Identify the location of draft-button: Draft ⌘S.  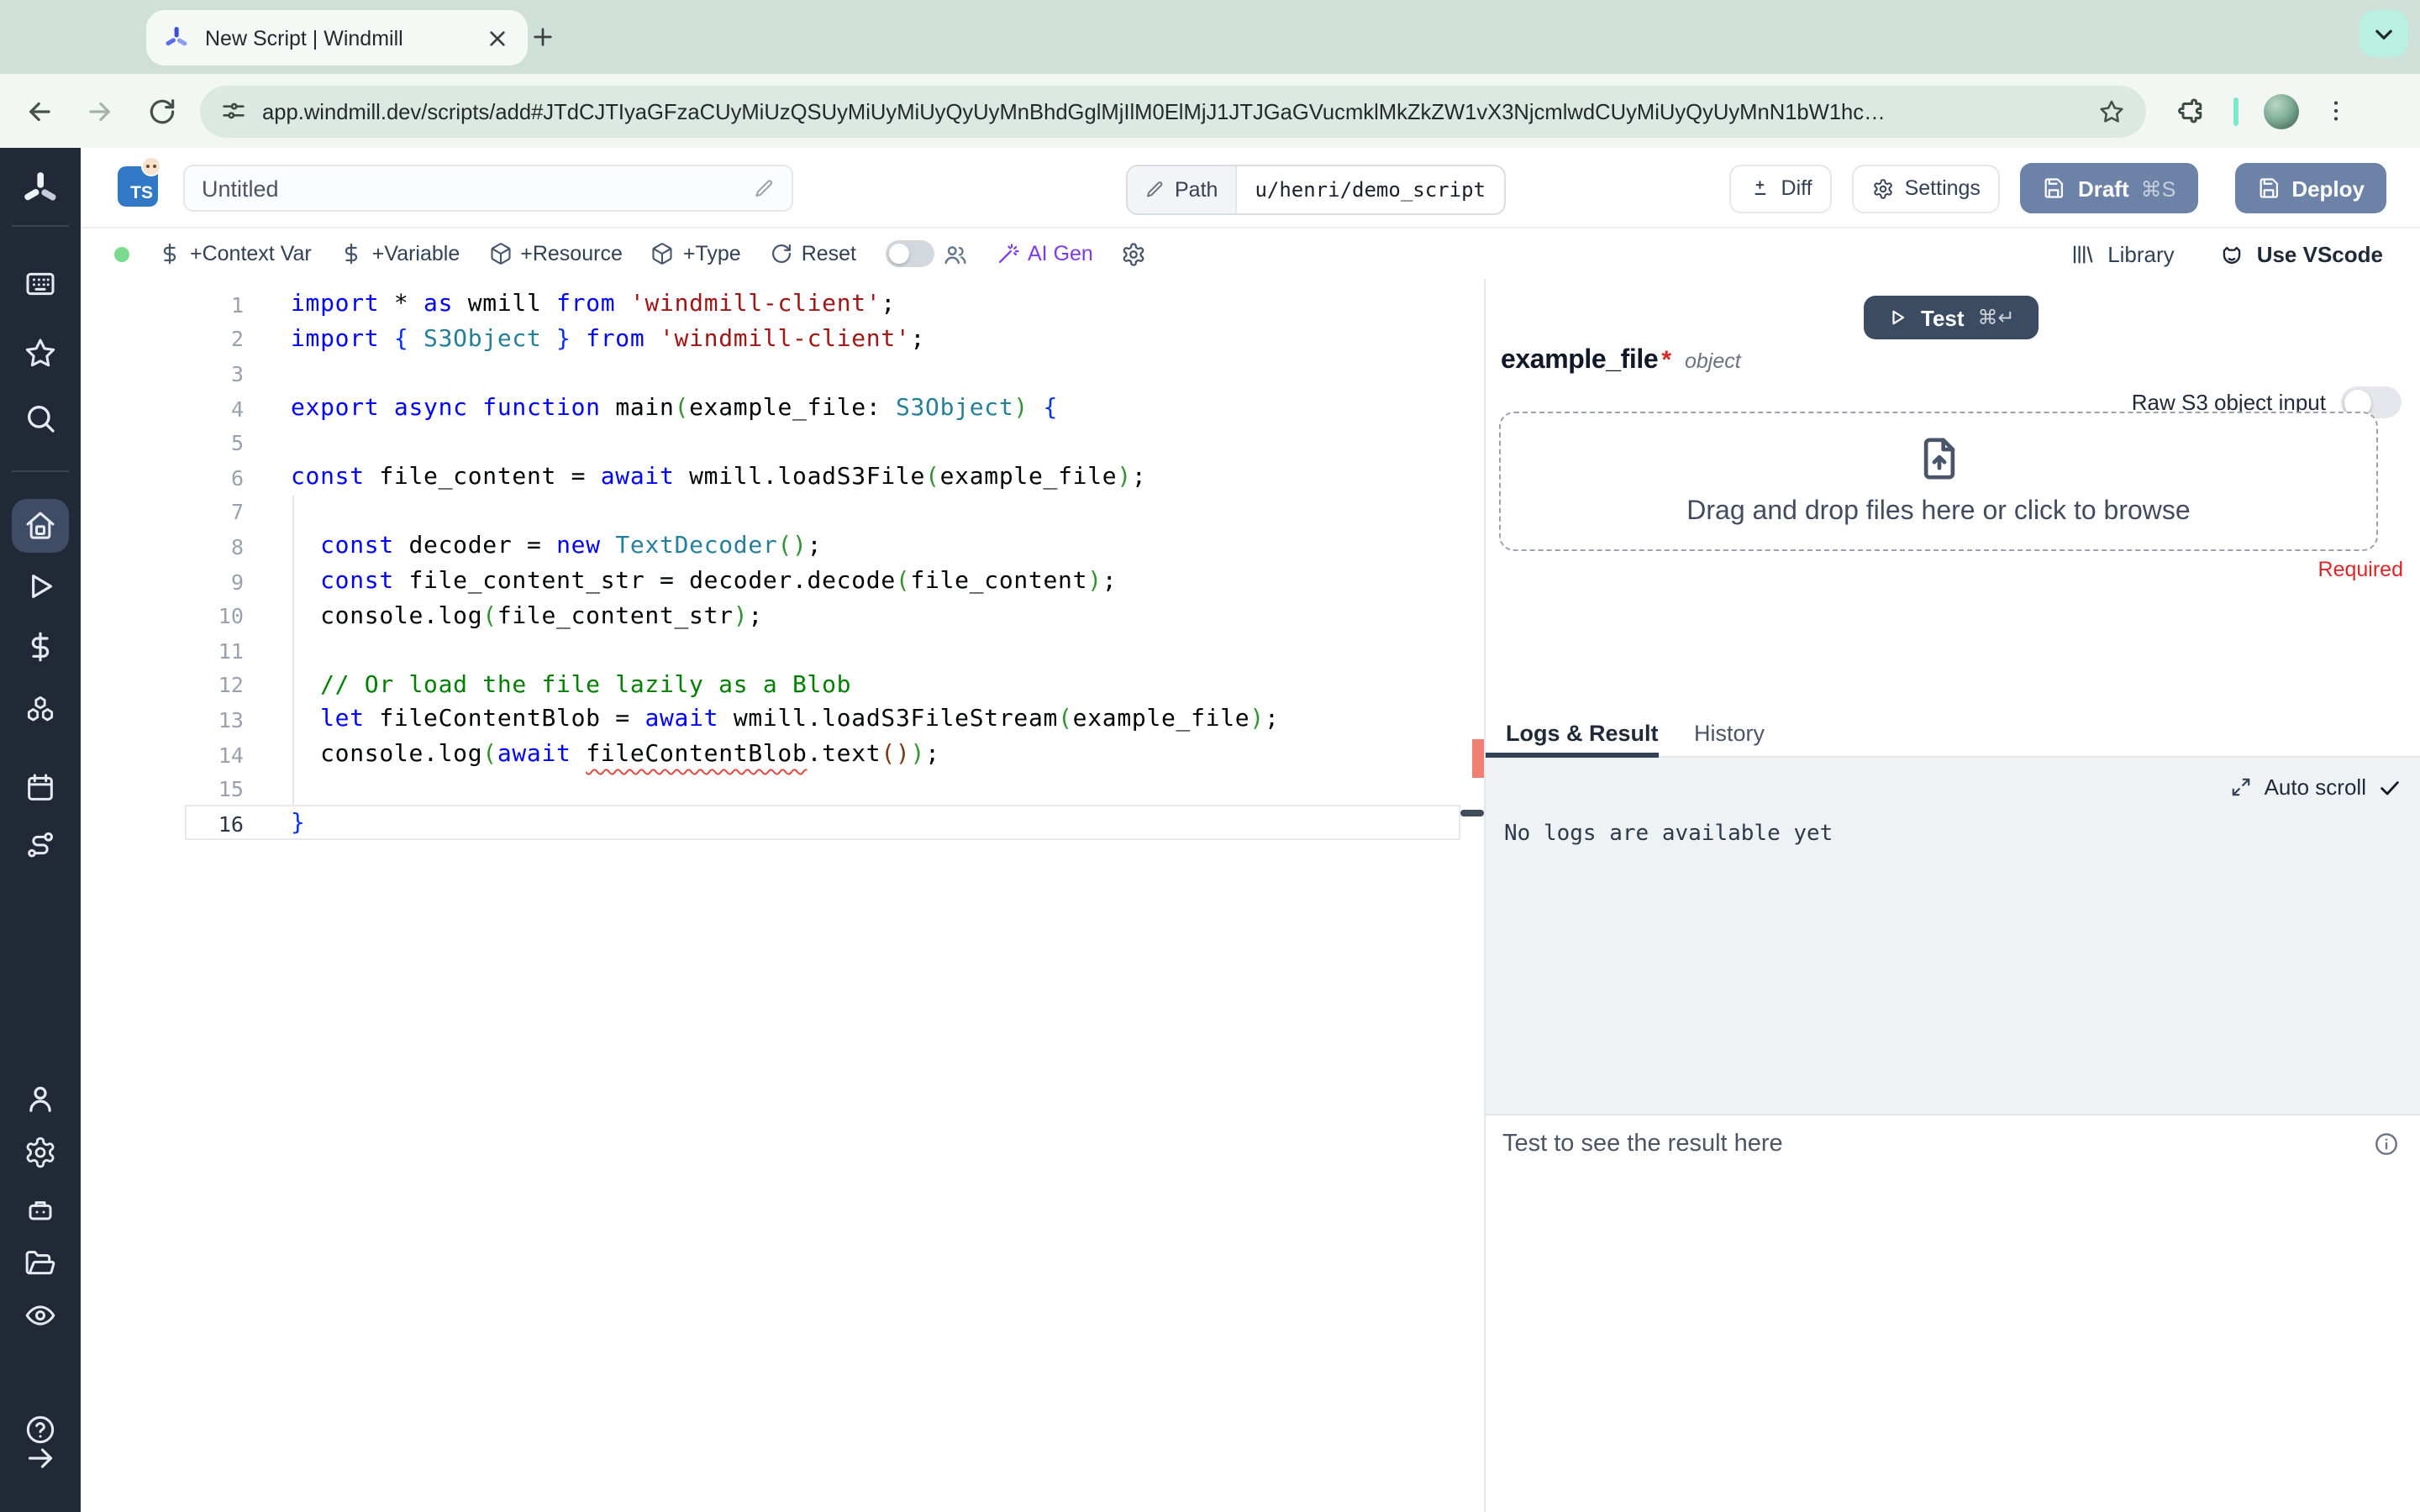
(2109, 188).